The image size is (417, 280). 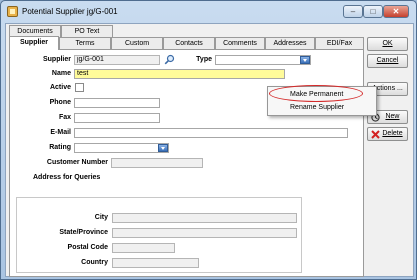 What do you see at coordinates (12, 11) in the screenshot?
I see `app-icon` at bounding box center [12, 11].